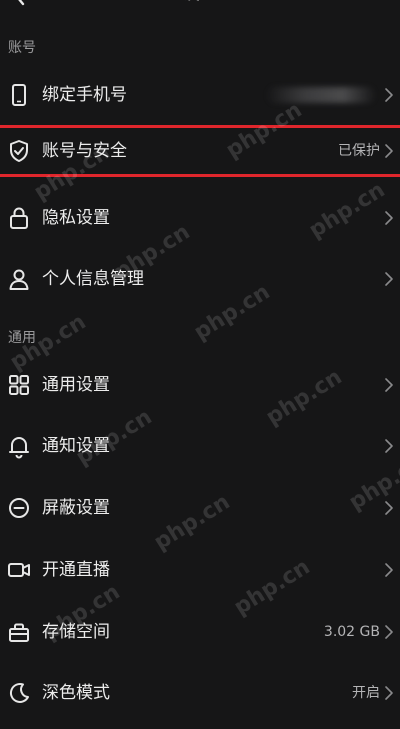  What do you see at coordinates (76, 446) in the screenshot?
I see `row-label: 通知设置` at bounding box center [76, 446].